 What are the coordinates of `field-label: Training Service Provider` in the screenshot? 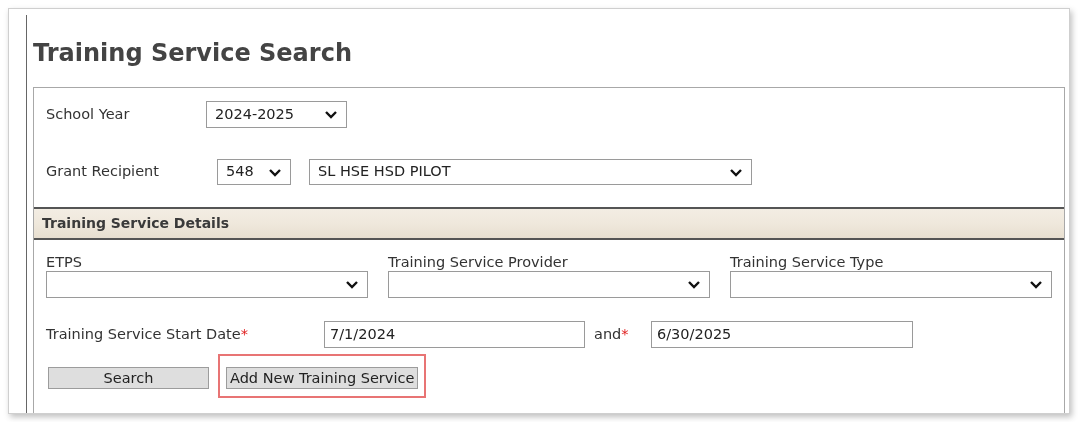 It's located at (478, 262).